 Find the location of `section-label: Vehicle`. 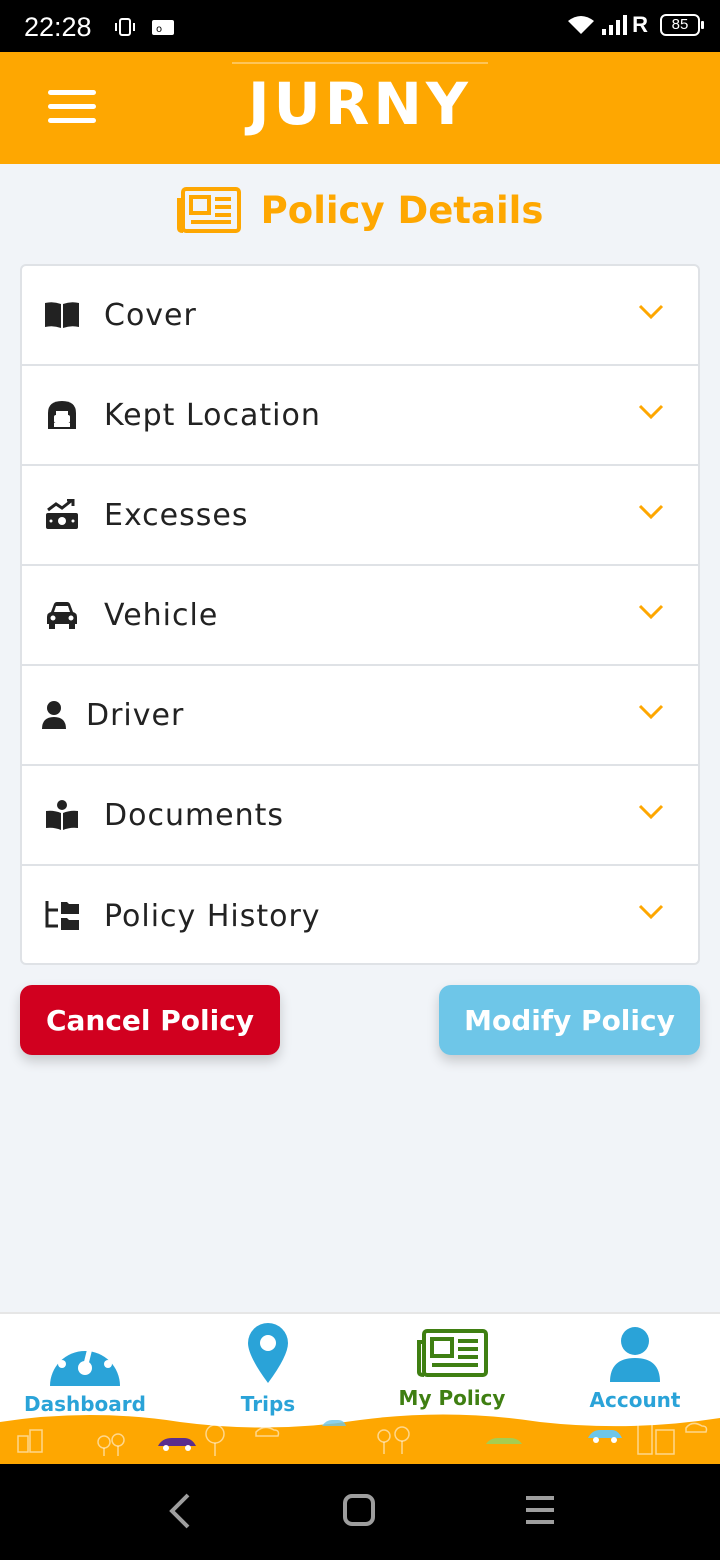

section-label: Vehicle is located at coordinates (161, 615).